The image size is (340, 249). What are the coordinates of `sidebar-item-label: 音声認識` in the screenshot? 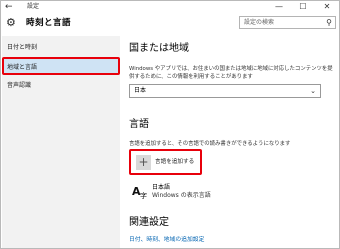 It's located at (19, 85).